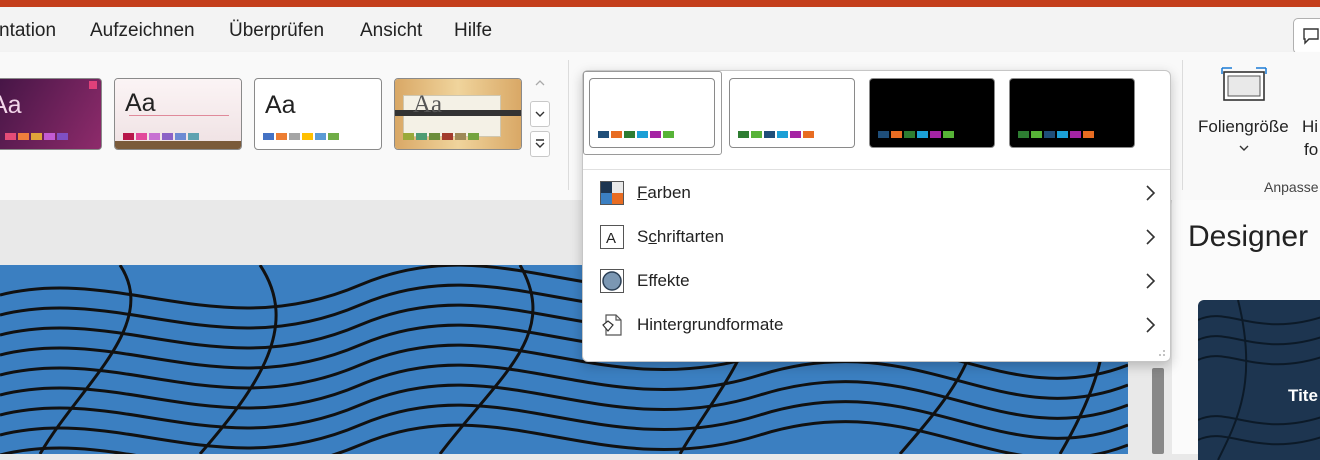 This screenshot has width=1320, height=460. I want to click on designer-suggestion: Tite, so click(1259, 380).